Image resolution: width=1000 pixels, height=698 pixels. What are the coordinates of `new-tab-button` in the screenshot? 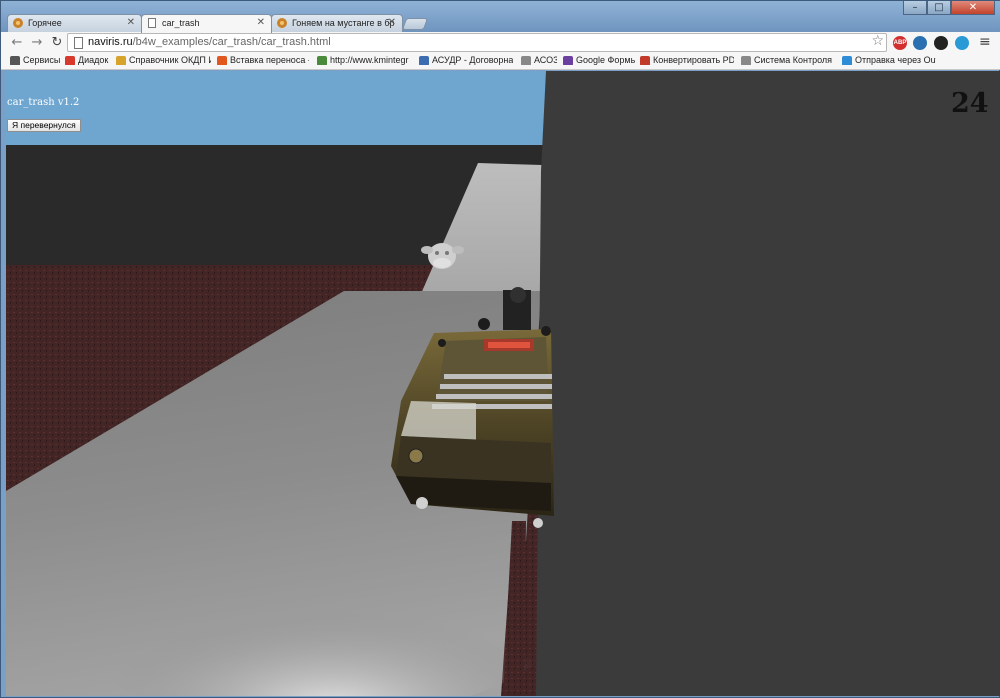 It's located at (415, 24).